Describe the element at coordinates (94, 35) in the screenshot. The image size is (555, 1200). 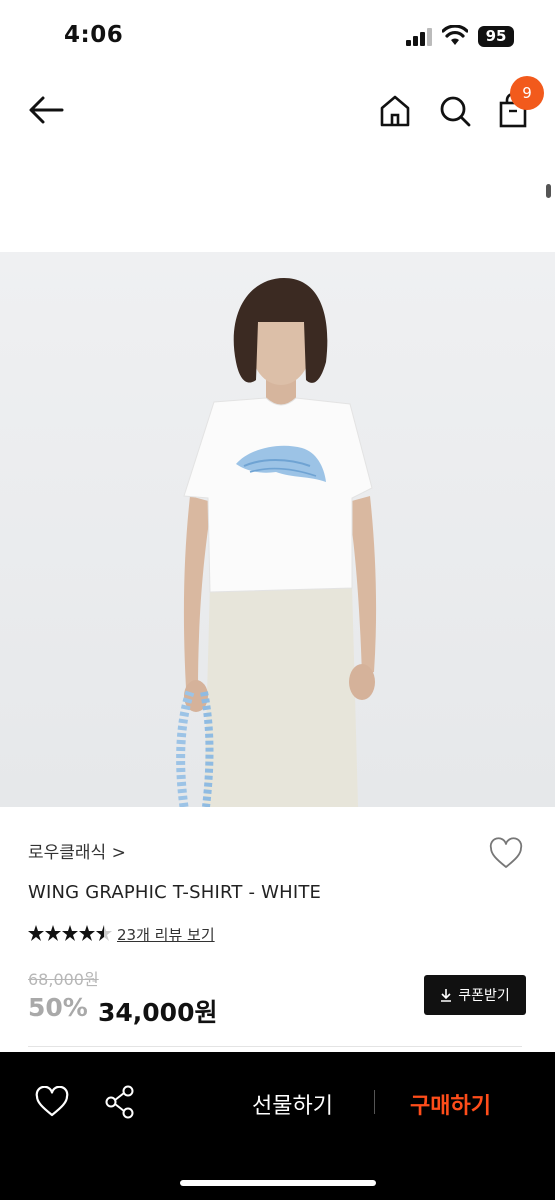
I see `status-time: 4:06` at that location.